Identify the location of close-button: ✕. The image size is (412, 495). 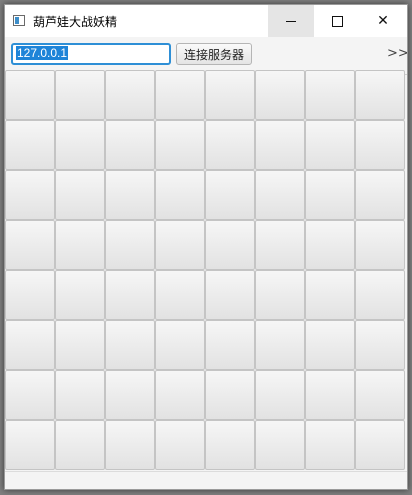
(383, 21).